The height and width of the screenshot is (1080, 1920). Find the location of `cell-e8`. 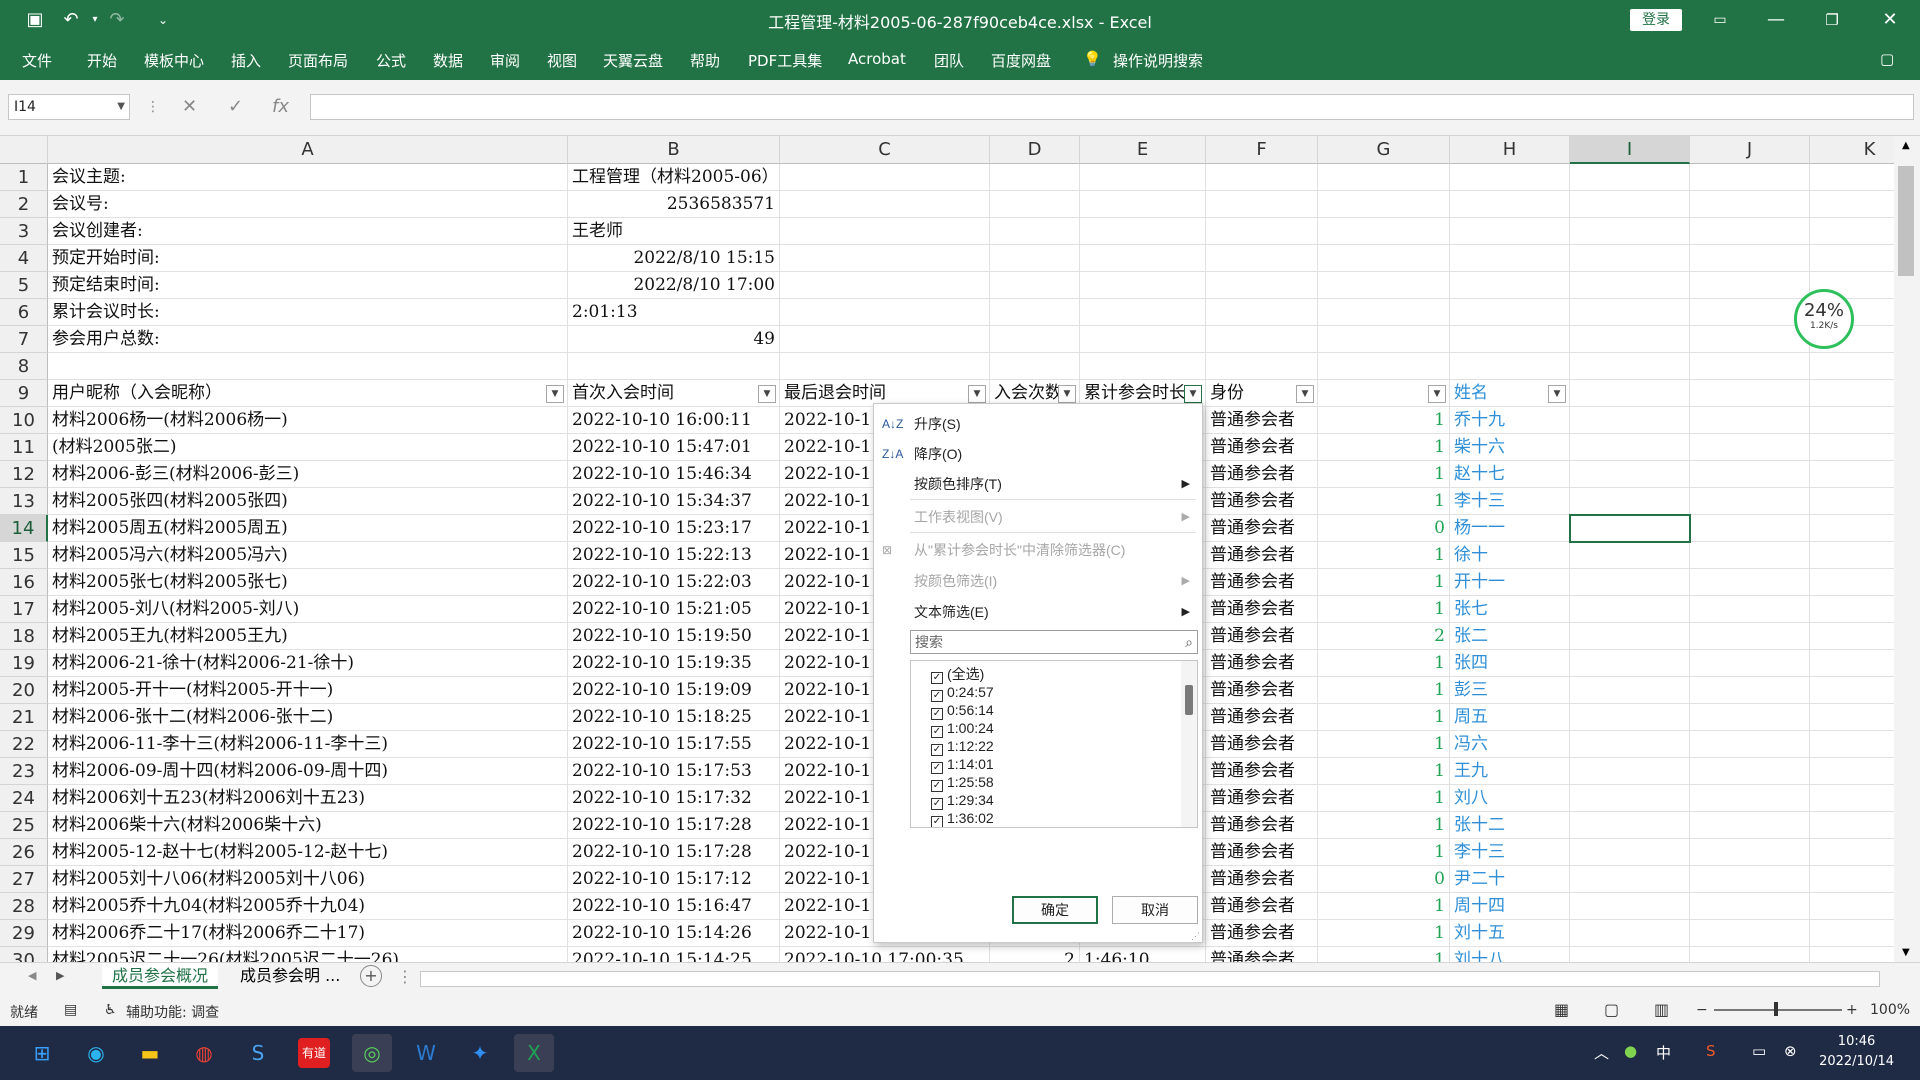

cell-e8 is located at coordinates (1143, 366).